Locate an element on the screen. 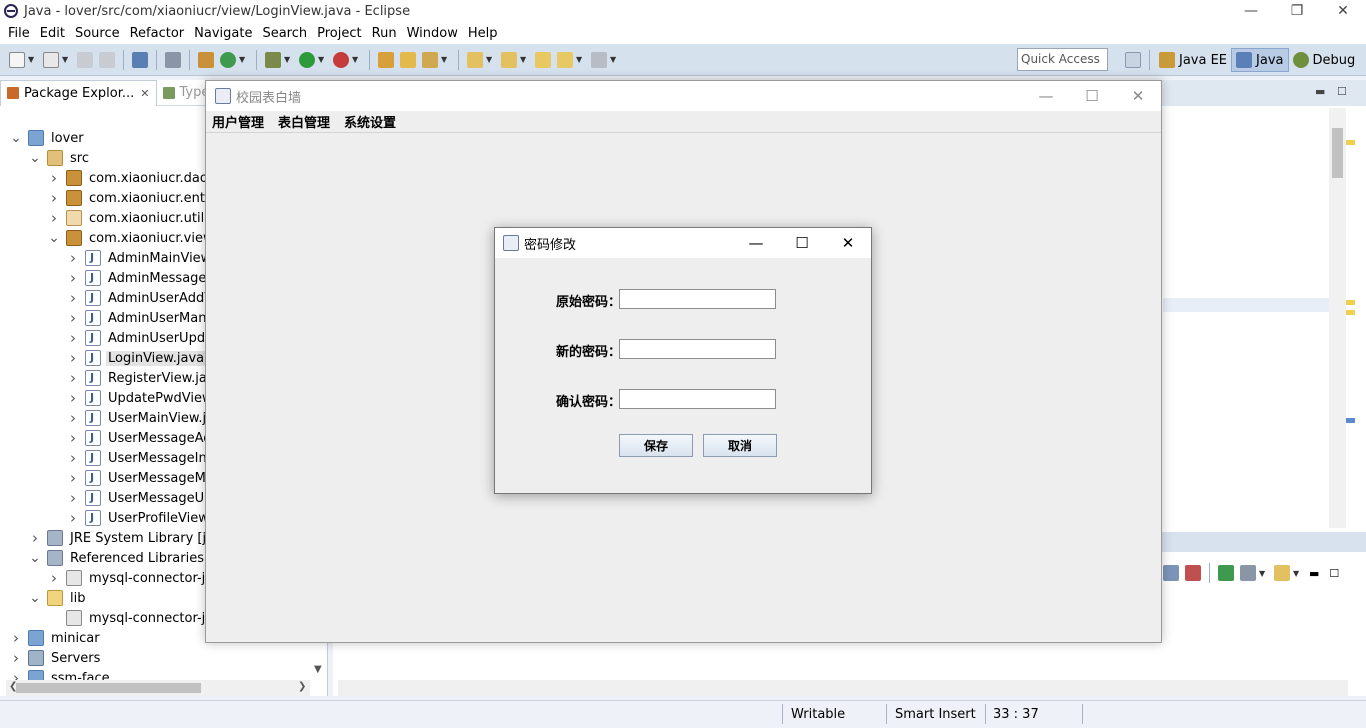 The height and width of the screenshot is (728, 1366). occurrence-marker is located at coordinates (1350, 420).